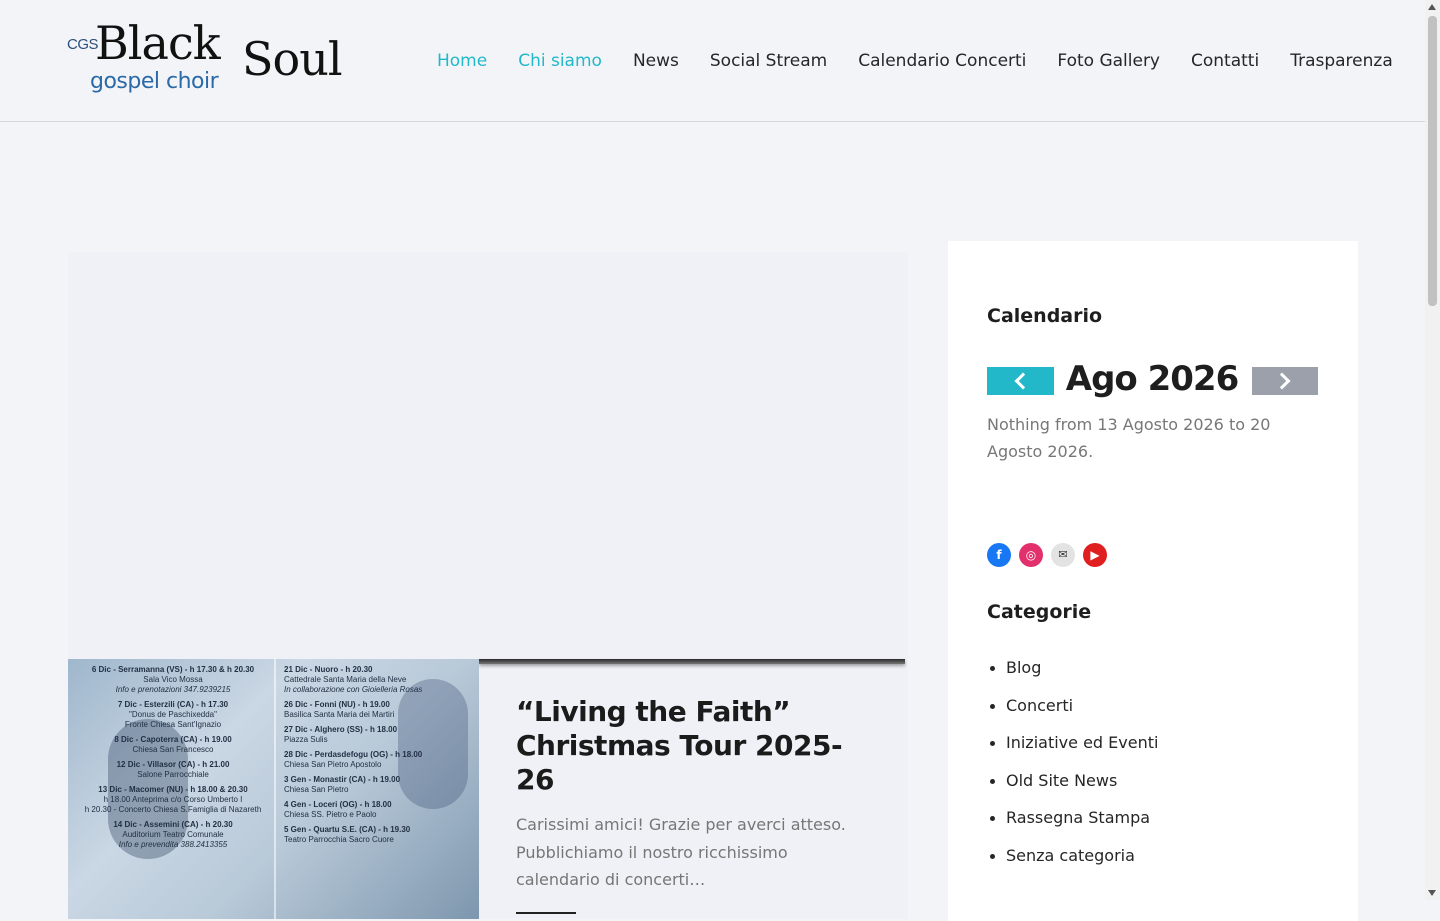 Image resolution: width=1440 pixels, height=921 pixels. What do you see at coordinates (1072, 743) in the screenshot?
I see `category-item-iniziative: Iniziative ed Eventi` at bounding box center [1072, 743].